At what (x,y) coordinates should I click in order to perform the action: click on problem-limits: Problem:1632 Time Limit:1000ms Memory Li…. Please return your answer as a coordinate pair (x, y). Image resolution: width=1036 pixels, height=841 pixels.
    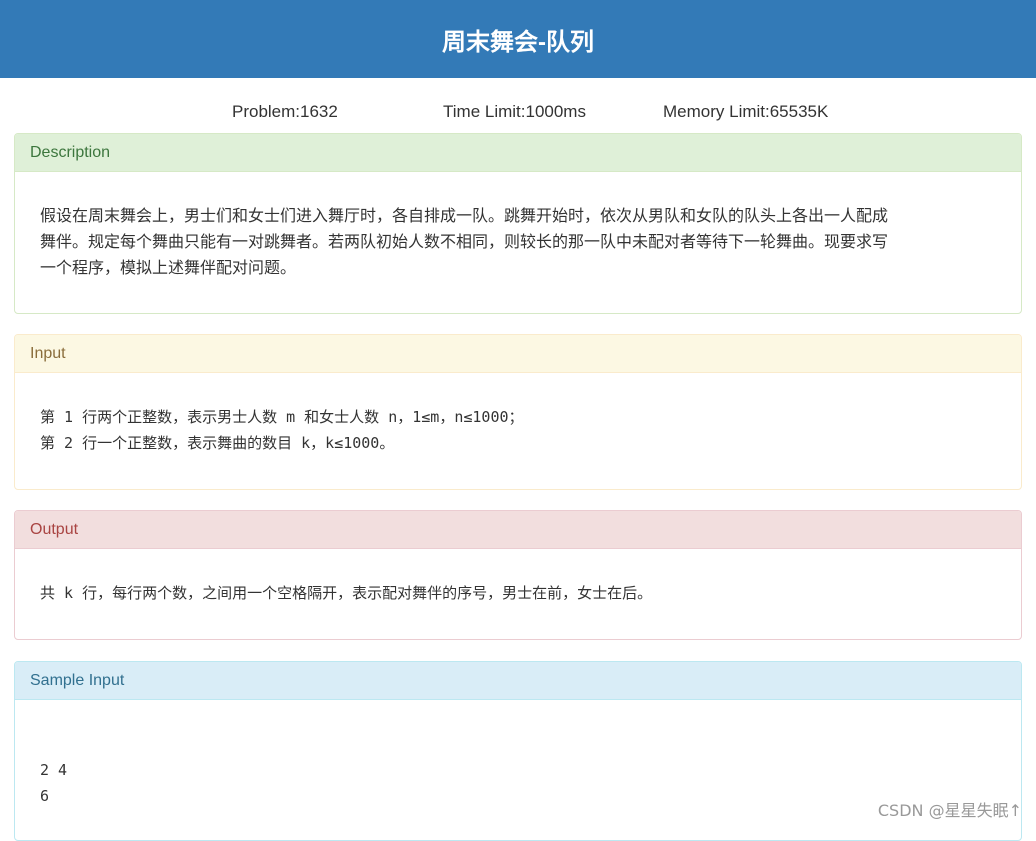
    Looking at the image, I should click on (518, 113).